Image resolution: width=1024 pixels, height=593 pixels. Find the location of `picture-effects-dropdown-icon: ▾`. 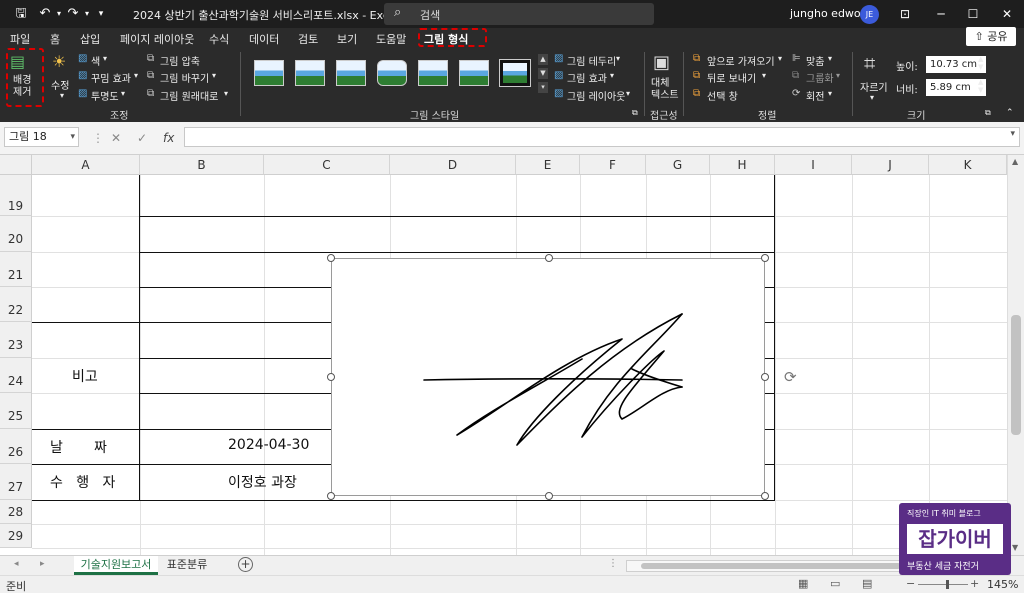

picture-effects-dropdown-icon: ▾ is located at coordinates (612, 75).